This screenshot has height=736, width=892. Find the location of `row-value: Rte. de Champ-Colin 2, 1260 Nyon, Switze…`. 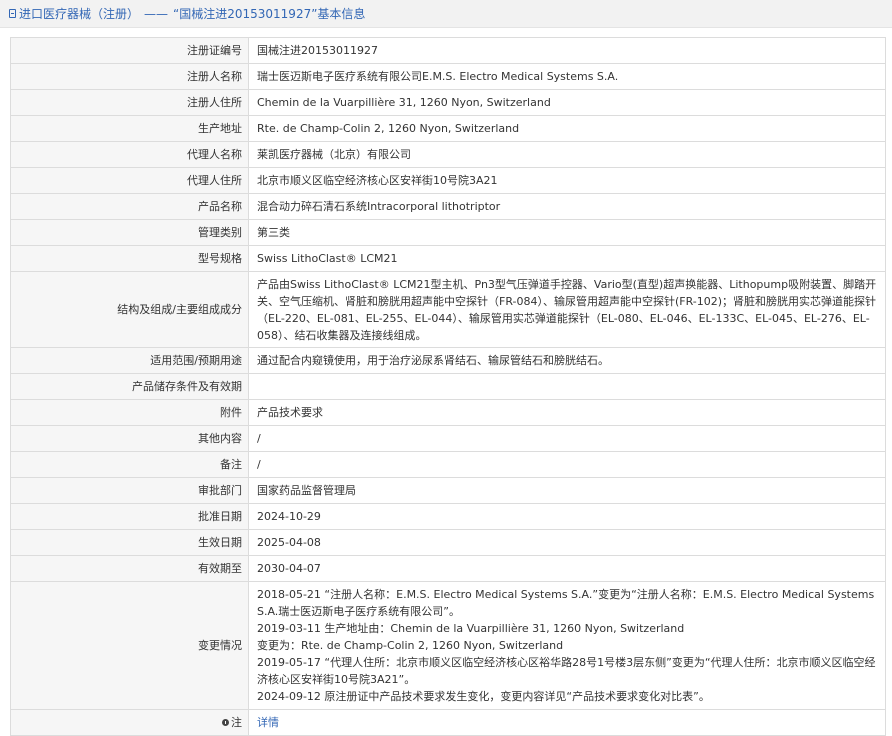

row-value: Rte. de Champ-Colin 2, 1260 Nyon, Switze… is located at coordinates (567, 128).